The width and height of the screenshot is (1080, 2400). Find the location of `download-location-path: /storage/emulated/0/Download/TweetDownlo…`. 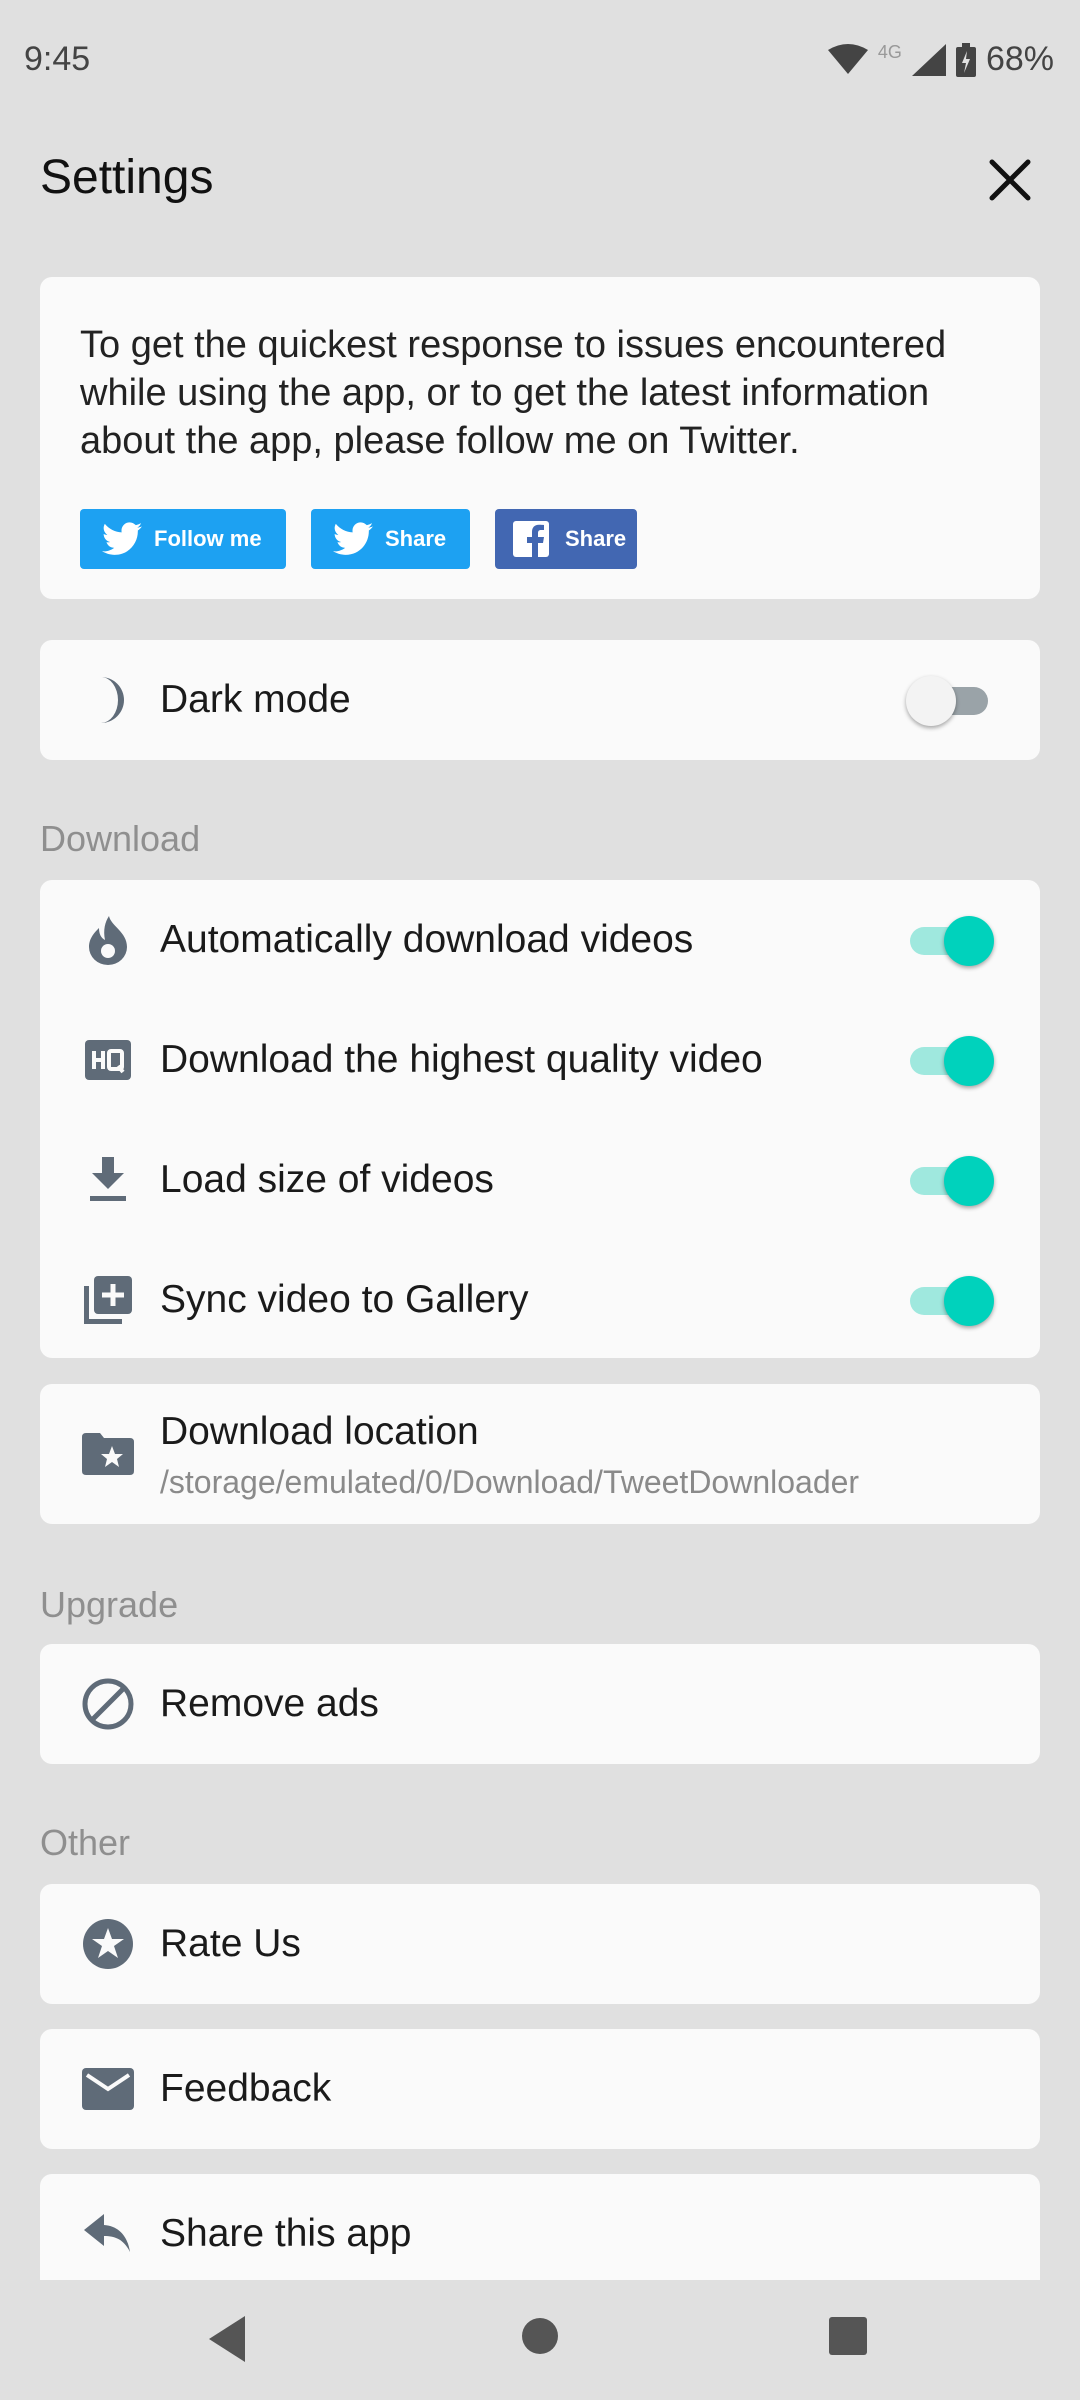

download-location-path: /storage/emulated/0/Download/TweetDownlo… is located at coordinates (510, 1482).